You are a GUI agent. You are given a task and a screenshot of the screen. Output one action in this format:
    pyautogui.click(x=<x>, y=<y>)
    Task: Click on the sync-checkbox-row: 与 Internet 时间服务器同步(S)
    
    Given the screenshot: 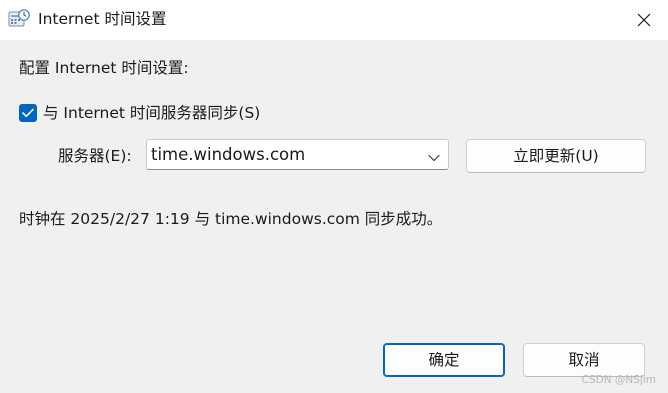 What is the action you would take?
    pyautogui.click(x=139, y=113)
    